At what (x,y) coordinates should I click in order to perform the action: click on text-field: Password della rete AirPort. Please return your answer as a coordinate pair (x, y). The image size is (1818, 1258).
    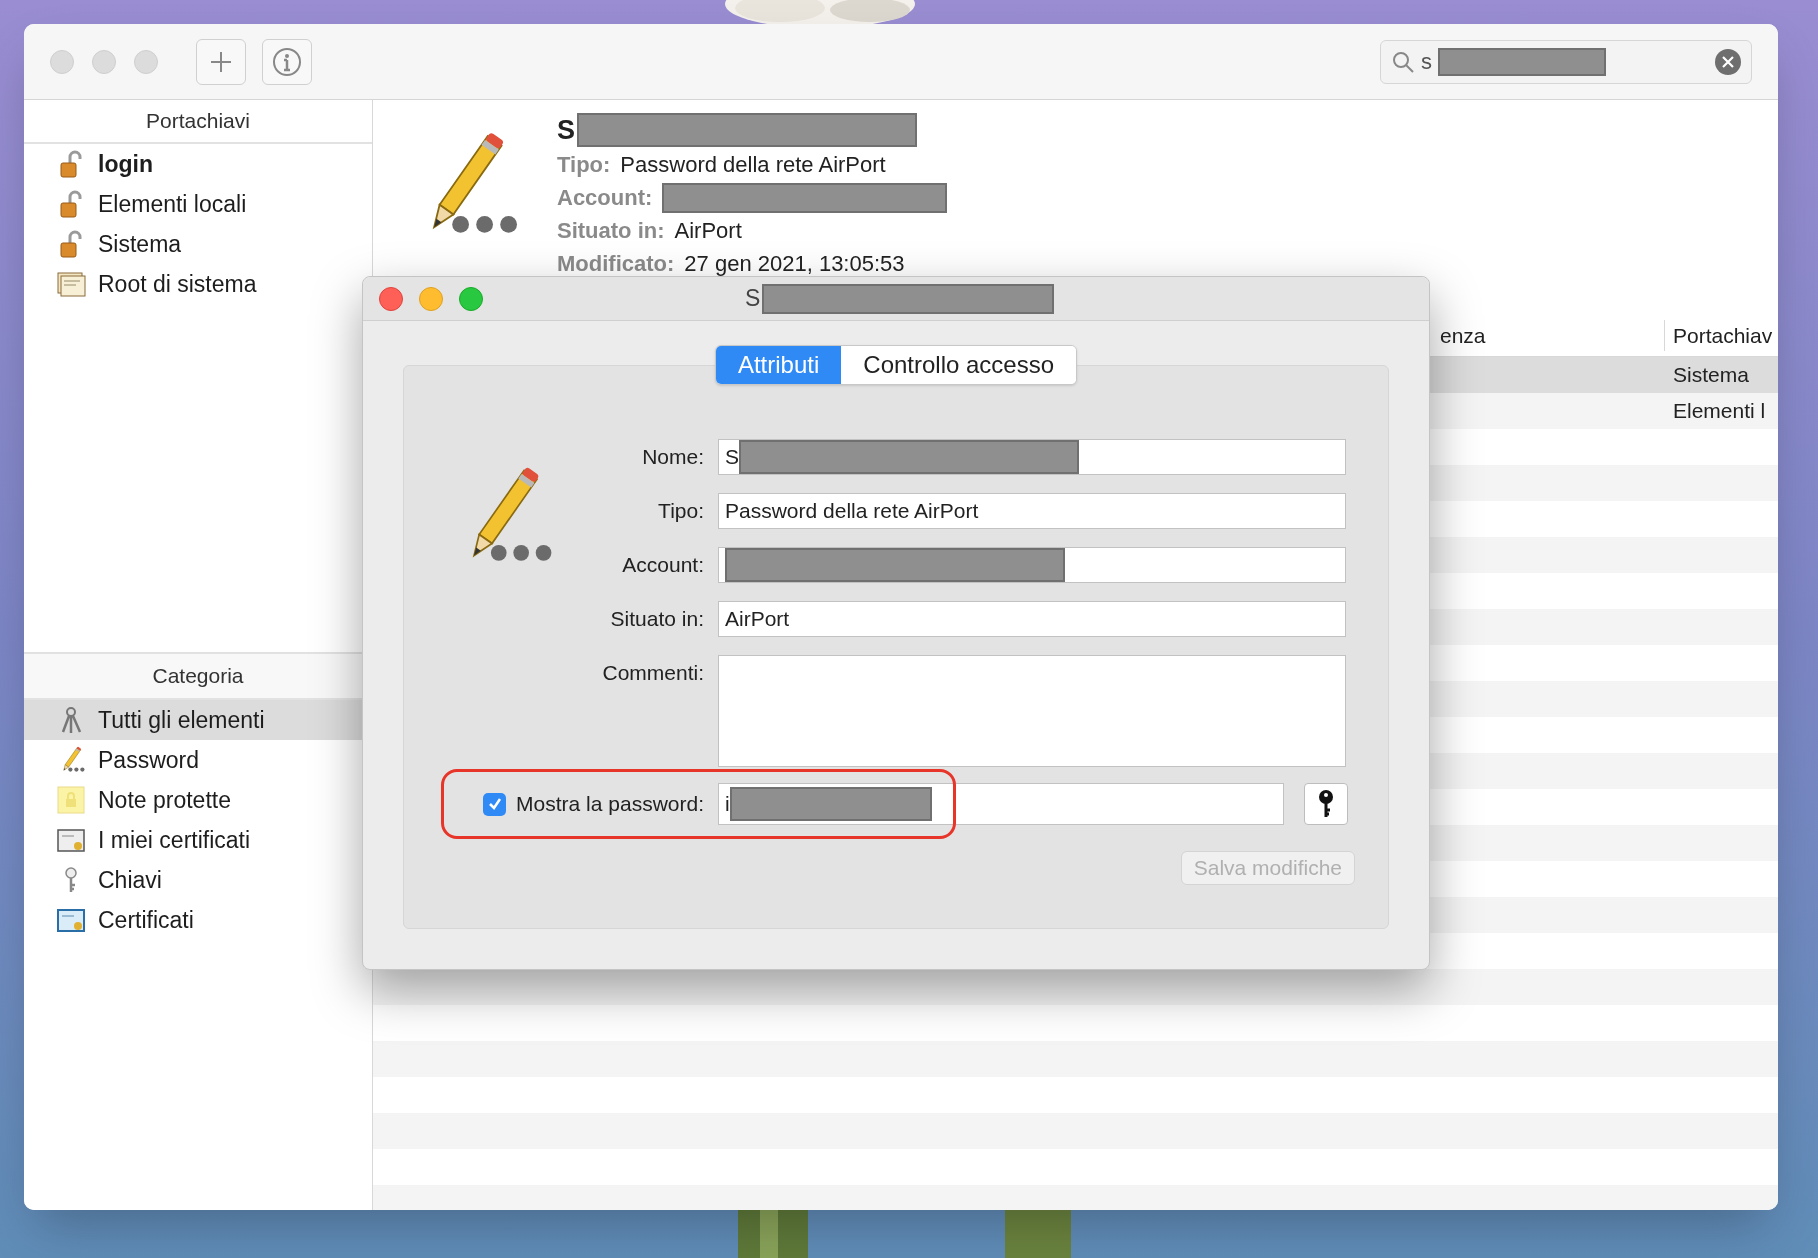
    Looking at the image, I should click on (1032, 511).